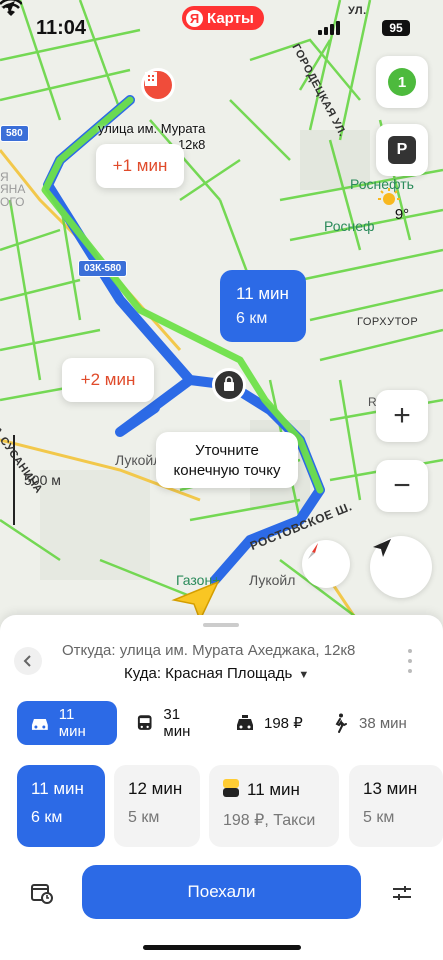  I want to click on route-from: Откуда: улица им. Мурата Ахеджака, 12к8, so click(208, 650).